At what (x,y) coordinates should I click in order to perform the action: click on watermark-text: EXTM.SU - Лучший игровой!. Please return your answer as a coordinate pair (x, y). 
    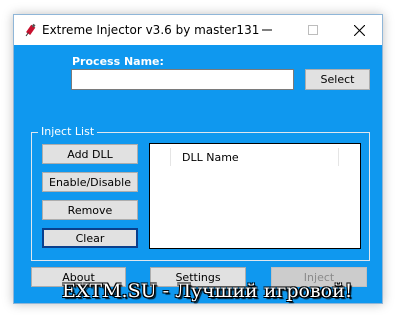
    Looking at the image, I should click on (207, 291).